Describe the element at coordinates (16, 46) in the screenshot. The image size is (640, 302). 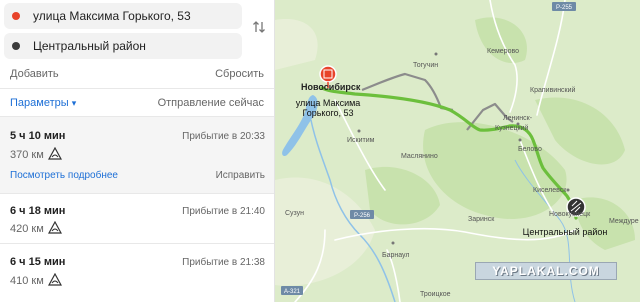
I see `destination-marker-icon` at that location.